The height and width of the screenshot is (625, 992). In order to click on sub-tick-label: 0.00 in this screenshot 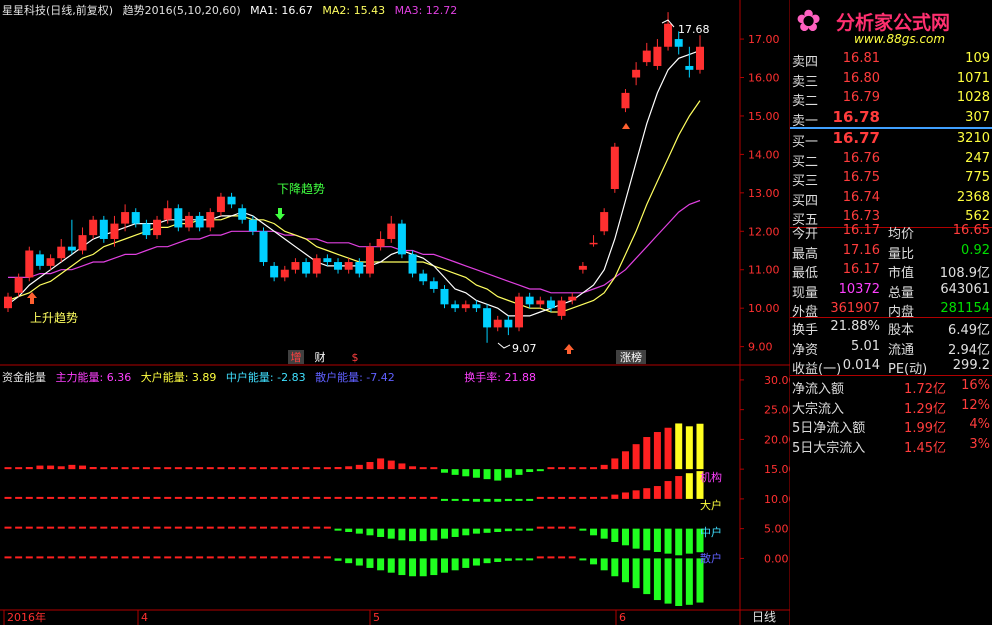, I will do `click(776, 558)`.